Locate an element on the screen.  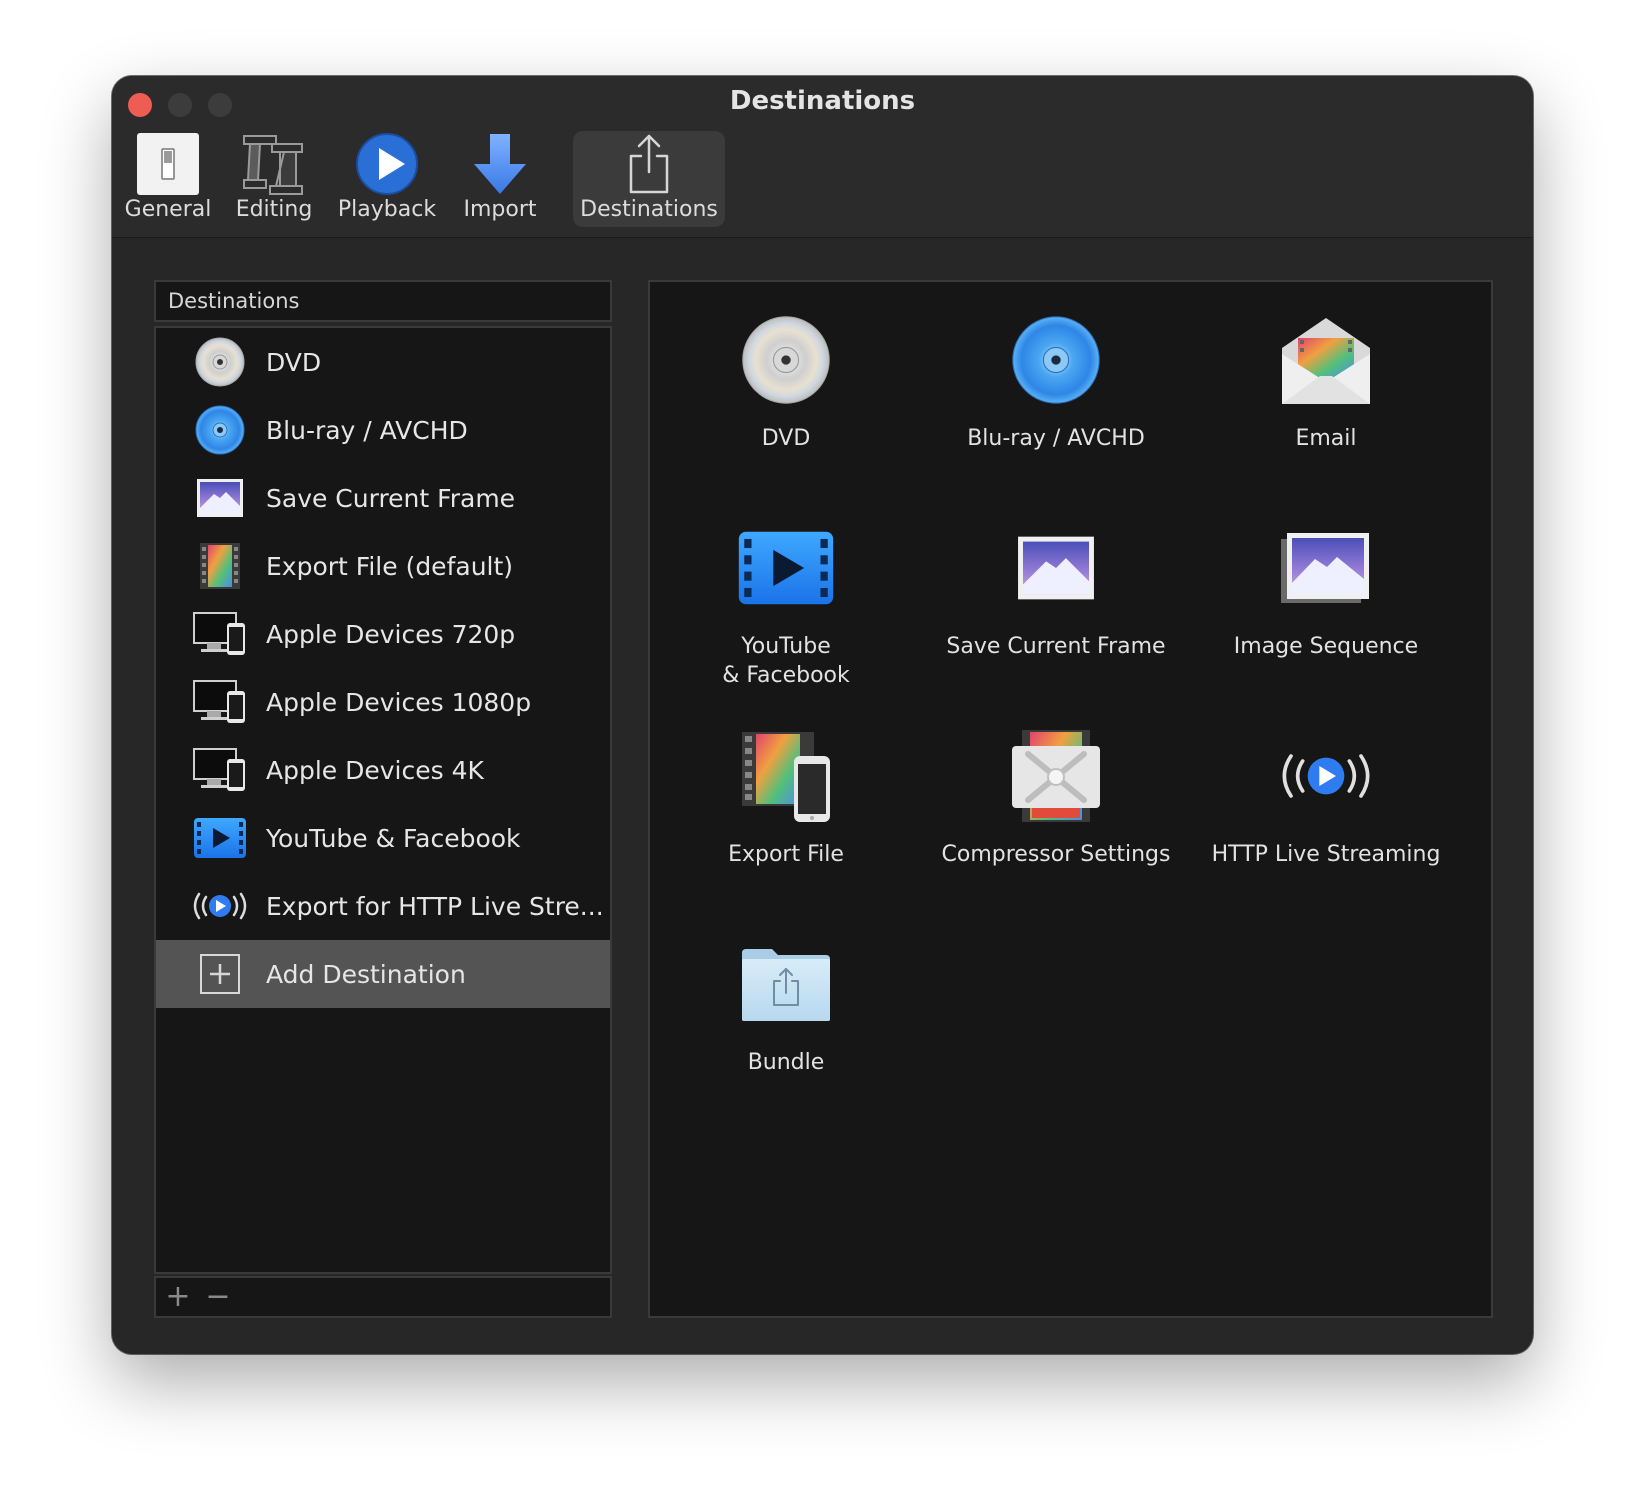
grid-item-export-file: Export File is located at coordinates (786, 826).